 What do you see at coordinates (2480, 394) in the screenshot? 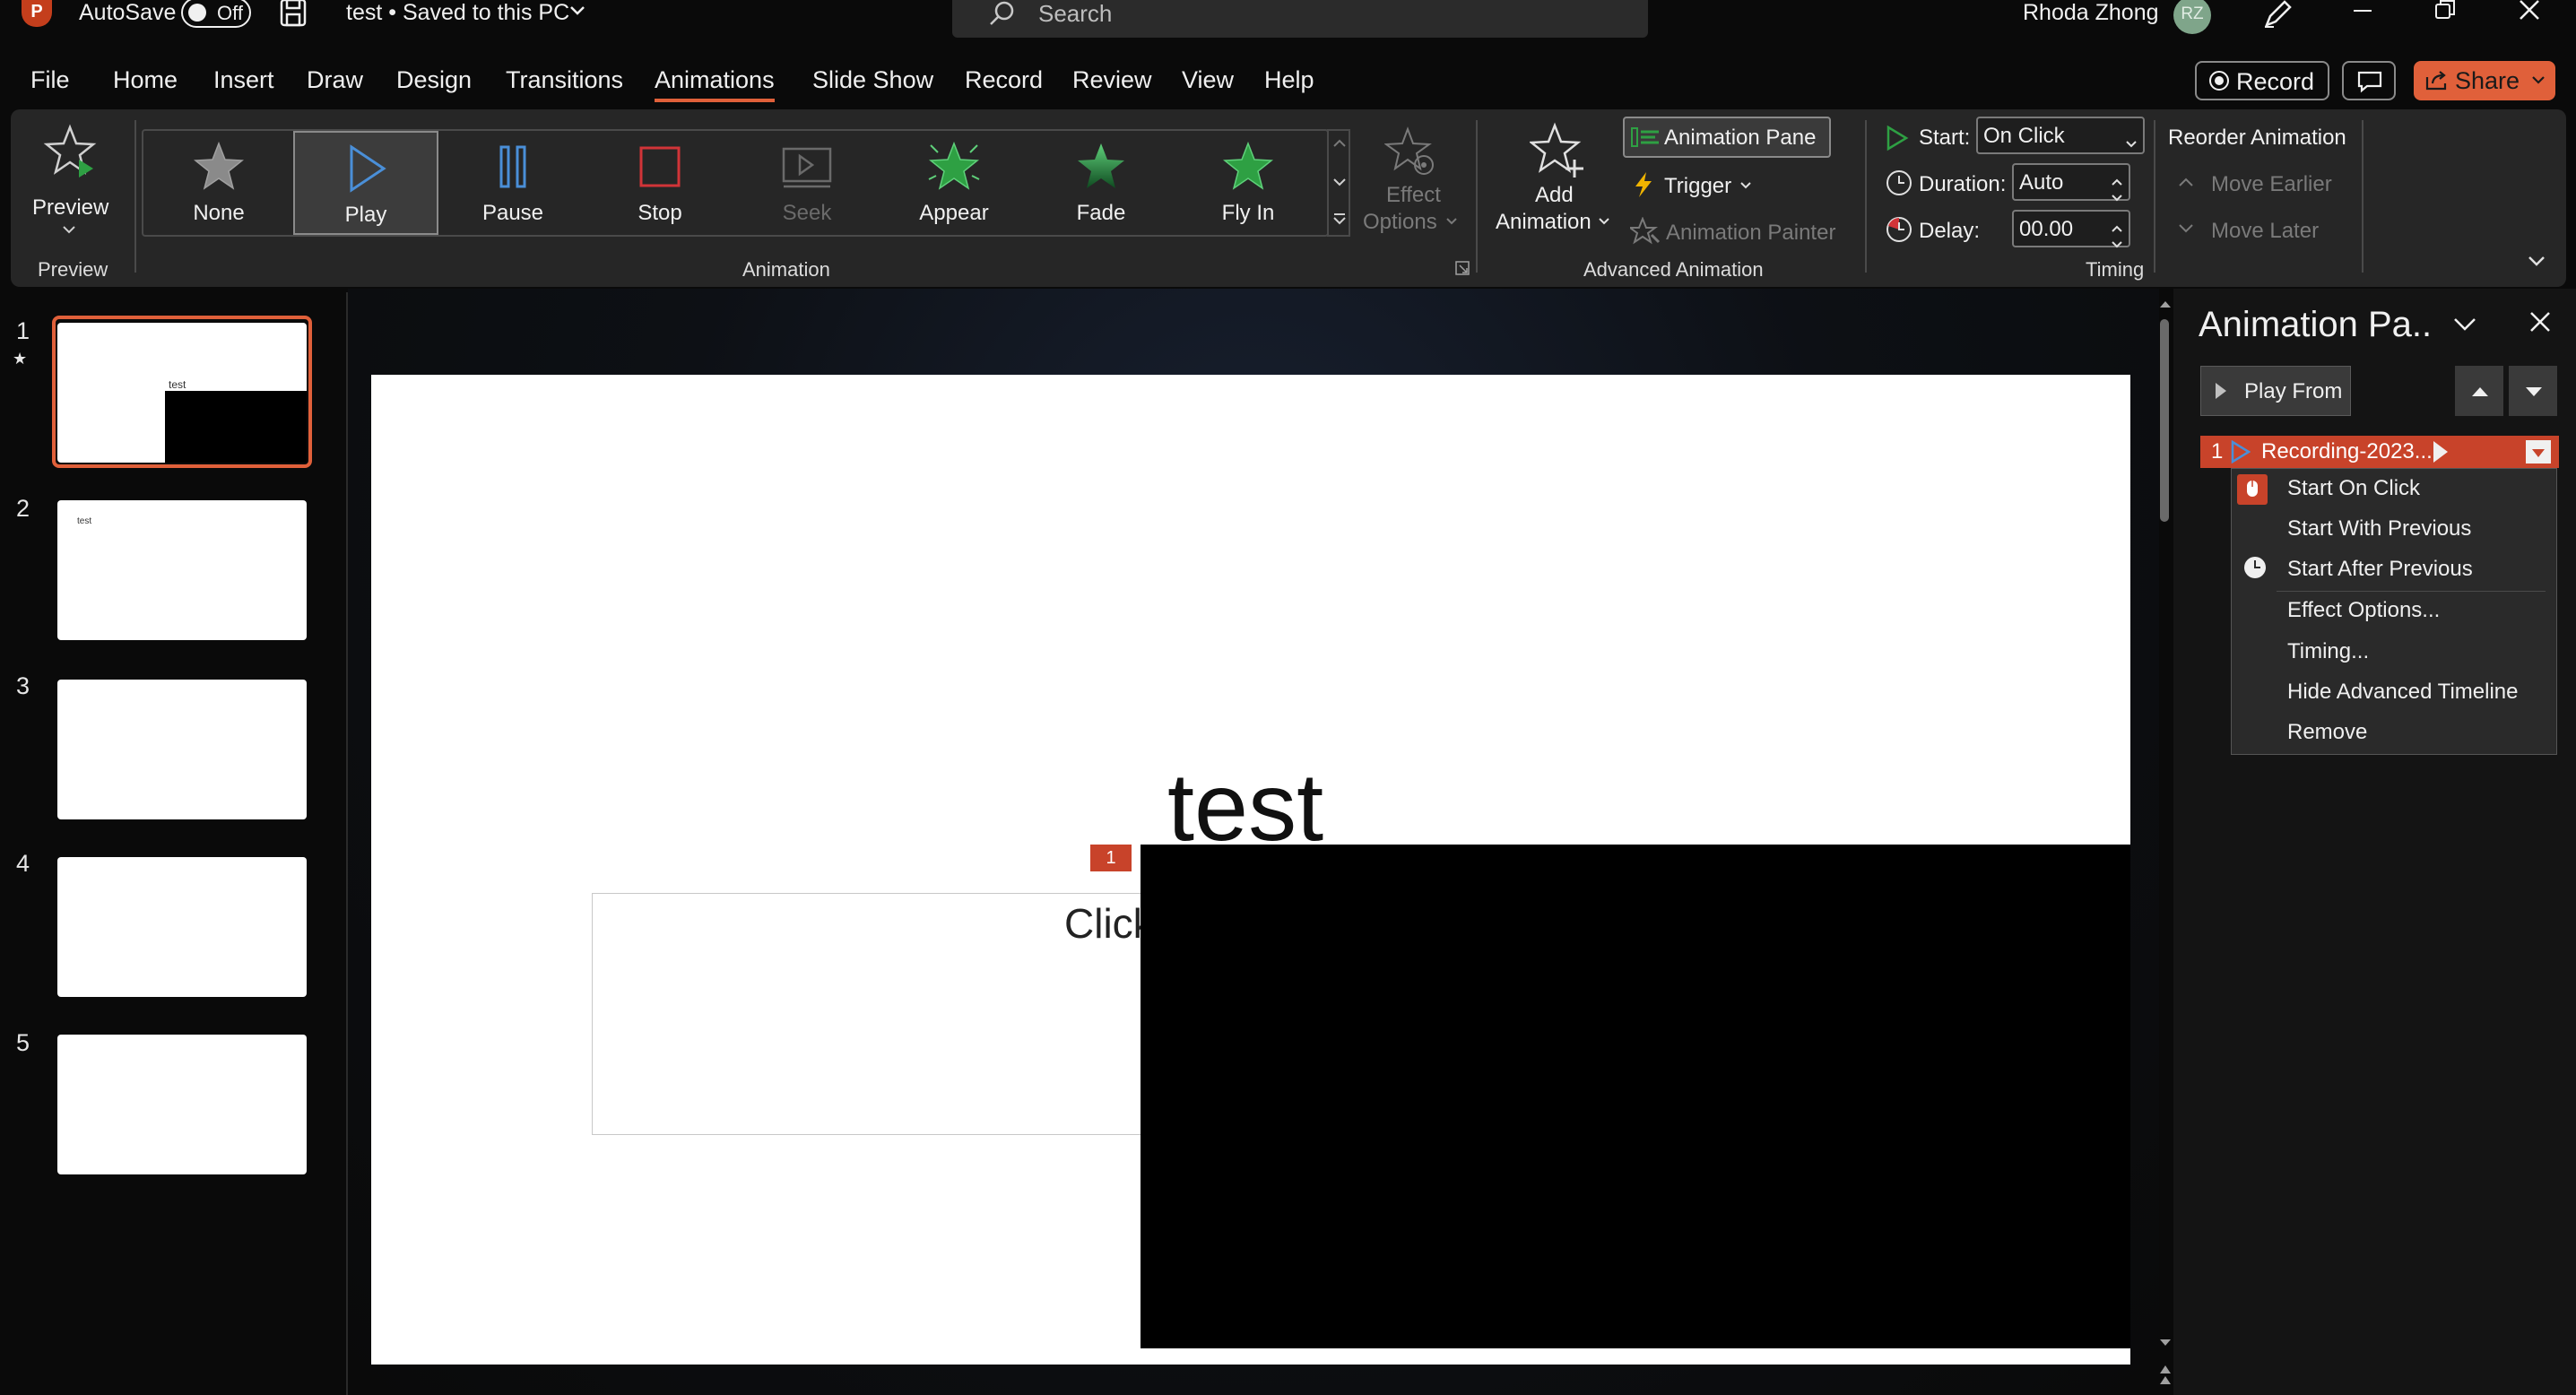
I see `triangle-up-icon` at bounding box center [2480, 394].